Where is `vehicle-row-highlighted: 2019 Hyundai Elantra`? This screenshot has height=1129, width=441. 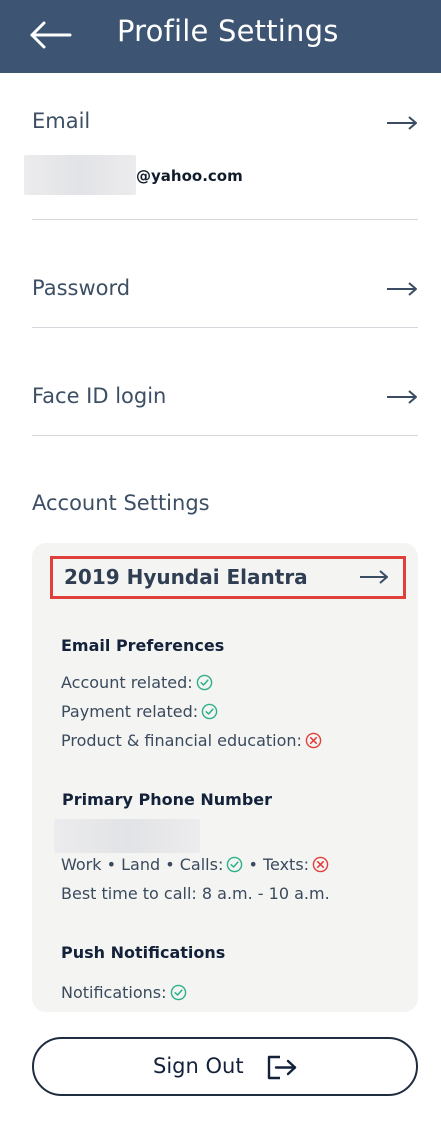
vehicle-row-highlighted: 2019 Hyundai Elantra is located at coordinates (228, 577).